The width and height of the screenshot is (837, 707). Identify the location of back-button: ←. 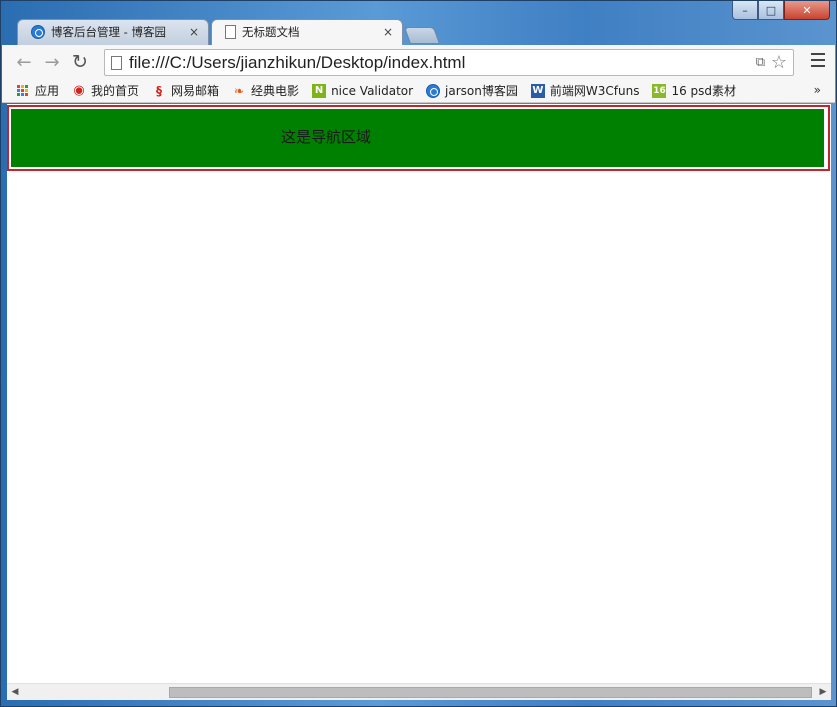
(24, 62).